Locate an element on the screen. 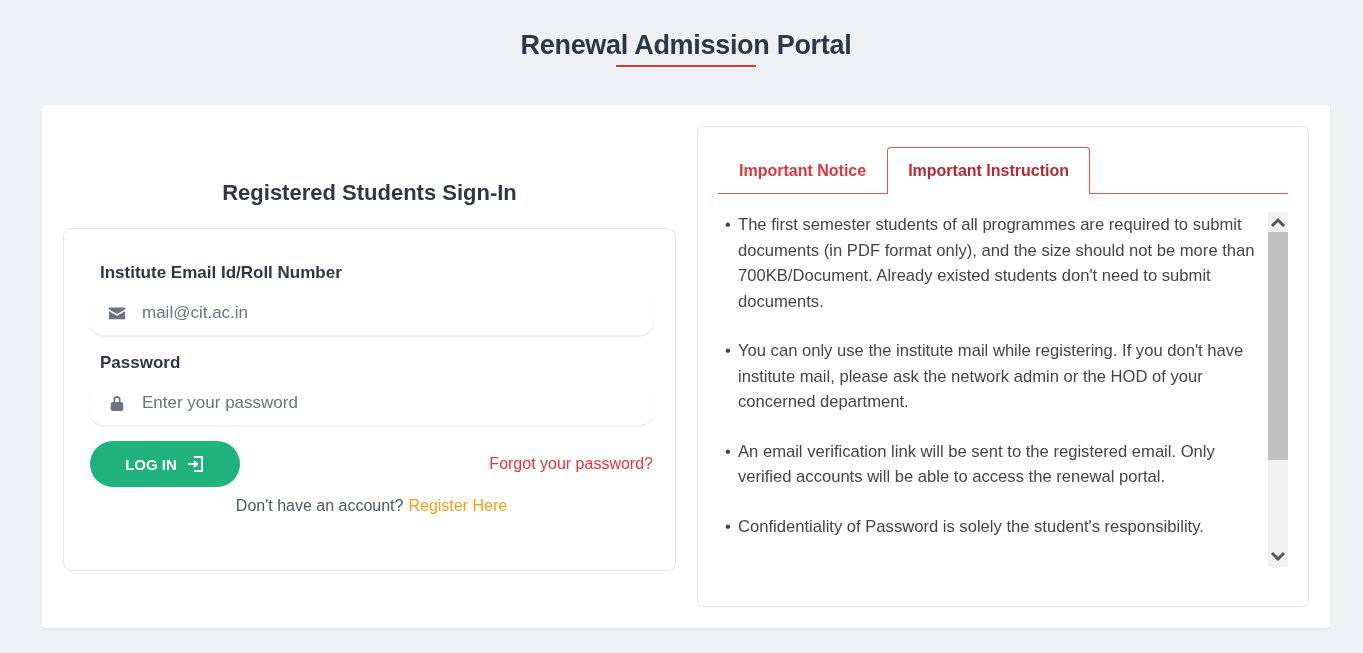 This screenshot has height=653, width=1363. instruction-item: An email verification link will be sent to the registered email. Only verified accounts will be able to access the renewal portal. is located at coordinates (977, 464).